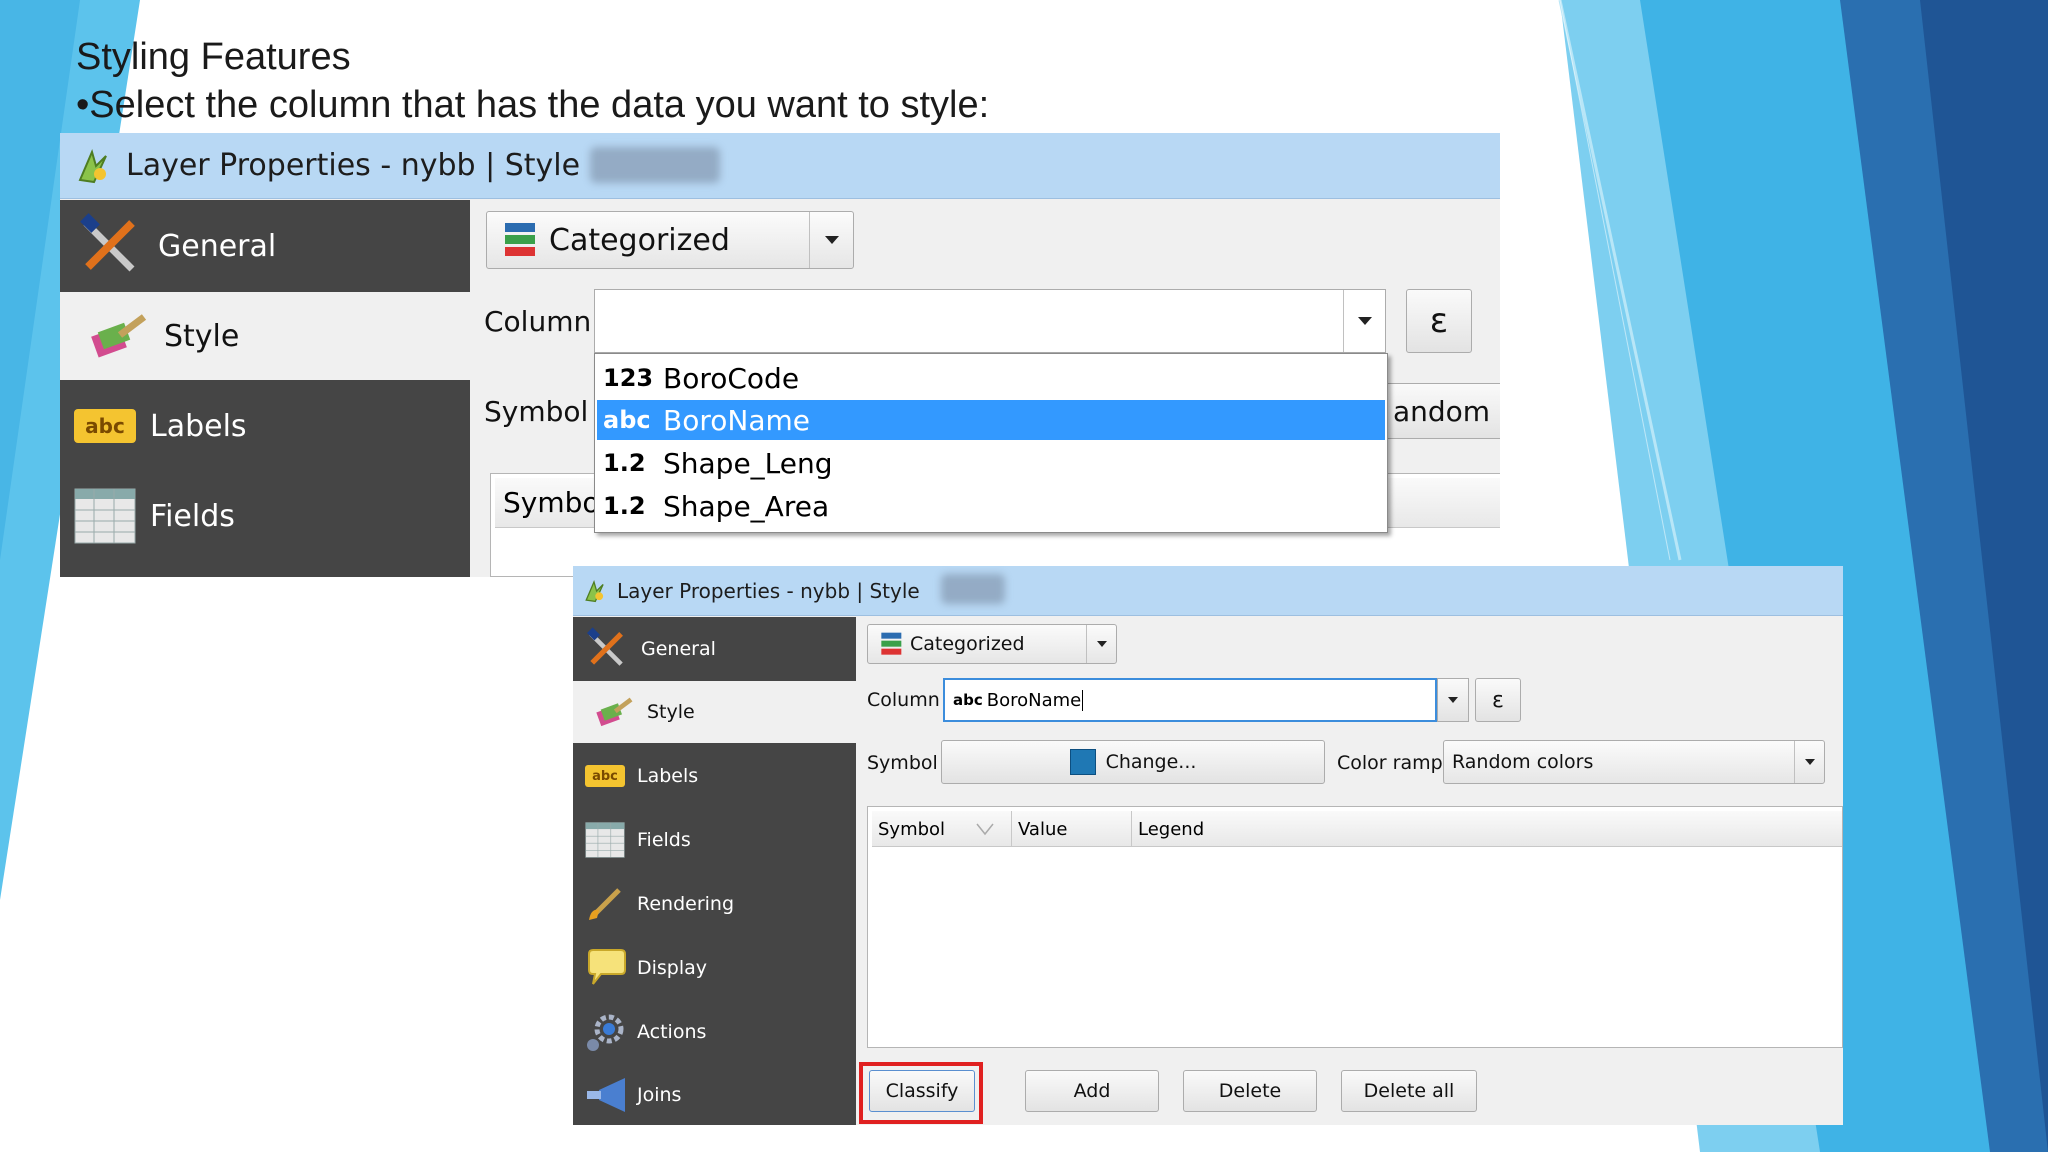  I want to click on sidebar-item-joins: Joins, so click(714, 1095).